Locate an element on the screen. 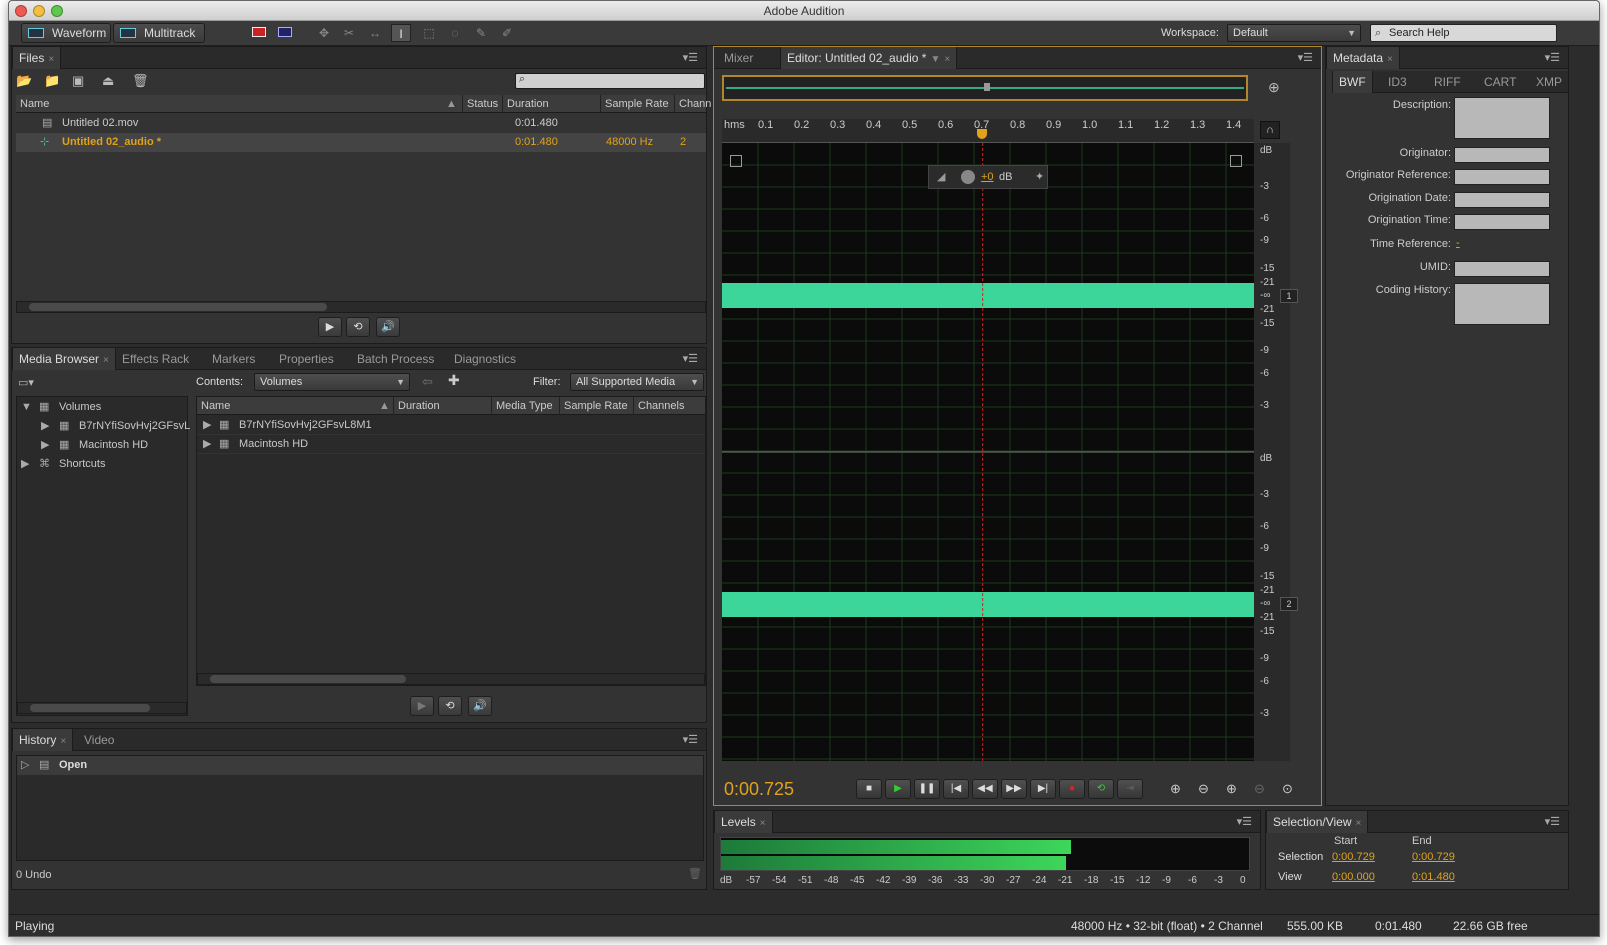  fade-out-handle is located at coordinates (1236, 161).